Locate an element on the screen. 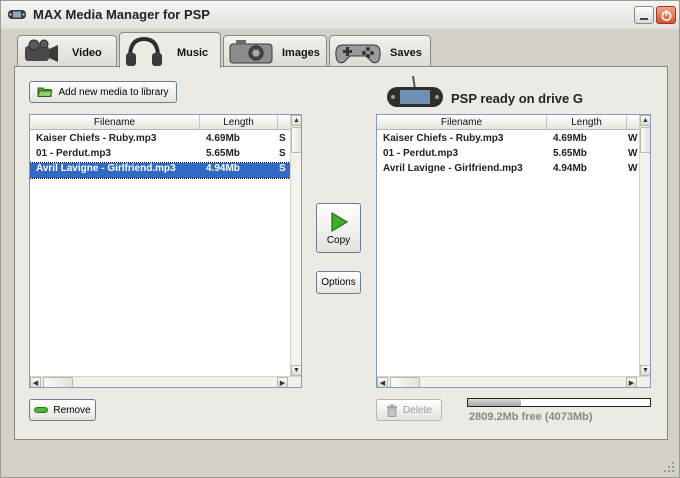  tab-music: Music is located at coordinates (170, 50).